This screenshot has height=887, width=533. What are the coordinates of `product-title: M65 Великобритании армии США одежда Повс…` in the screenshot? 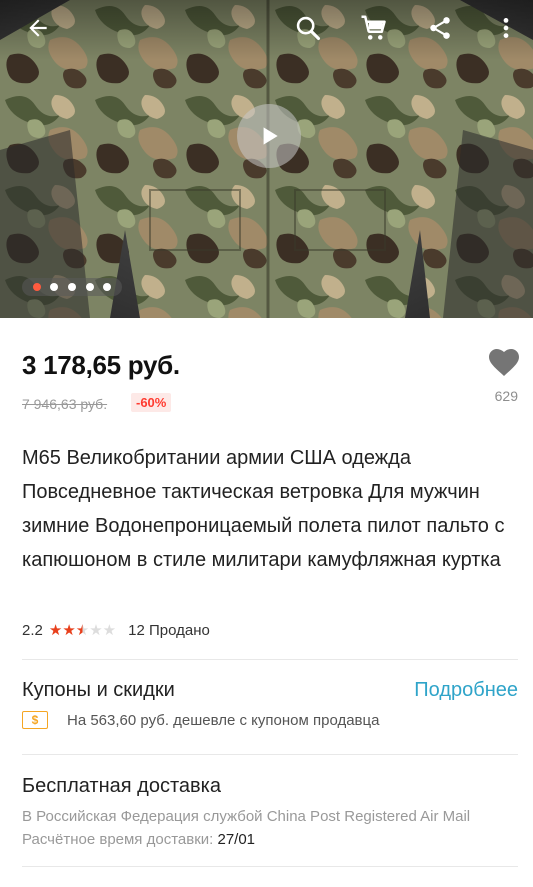 It's located at (263, 509).